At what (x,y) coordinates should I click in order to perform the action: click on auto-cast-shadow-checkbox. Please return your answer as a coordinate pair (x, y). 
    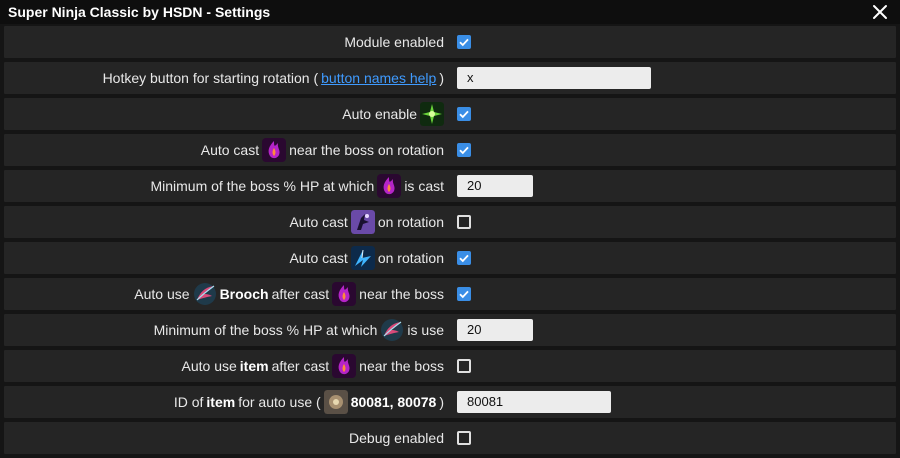
    Looking at the image, I should click on (464, 222).